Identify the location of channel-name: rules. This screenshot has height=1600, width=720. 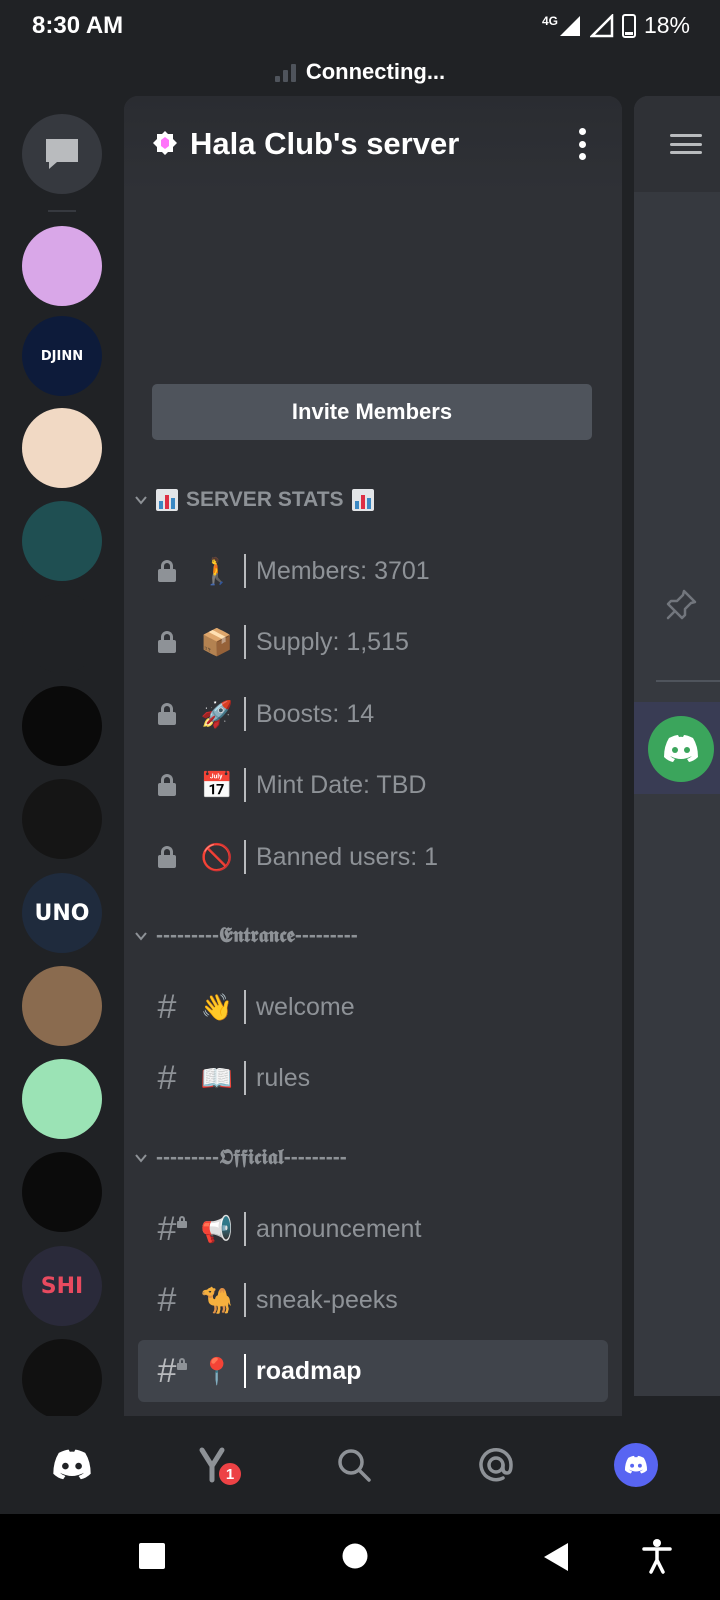
(283, 1077).